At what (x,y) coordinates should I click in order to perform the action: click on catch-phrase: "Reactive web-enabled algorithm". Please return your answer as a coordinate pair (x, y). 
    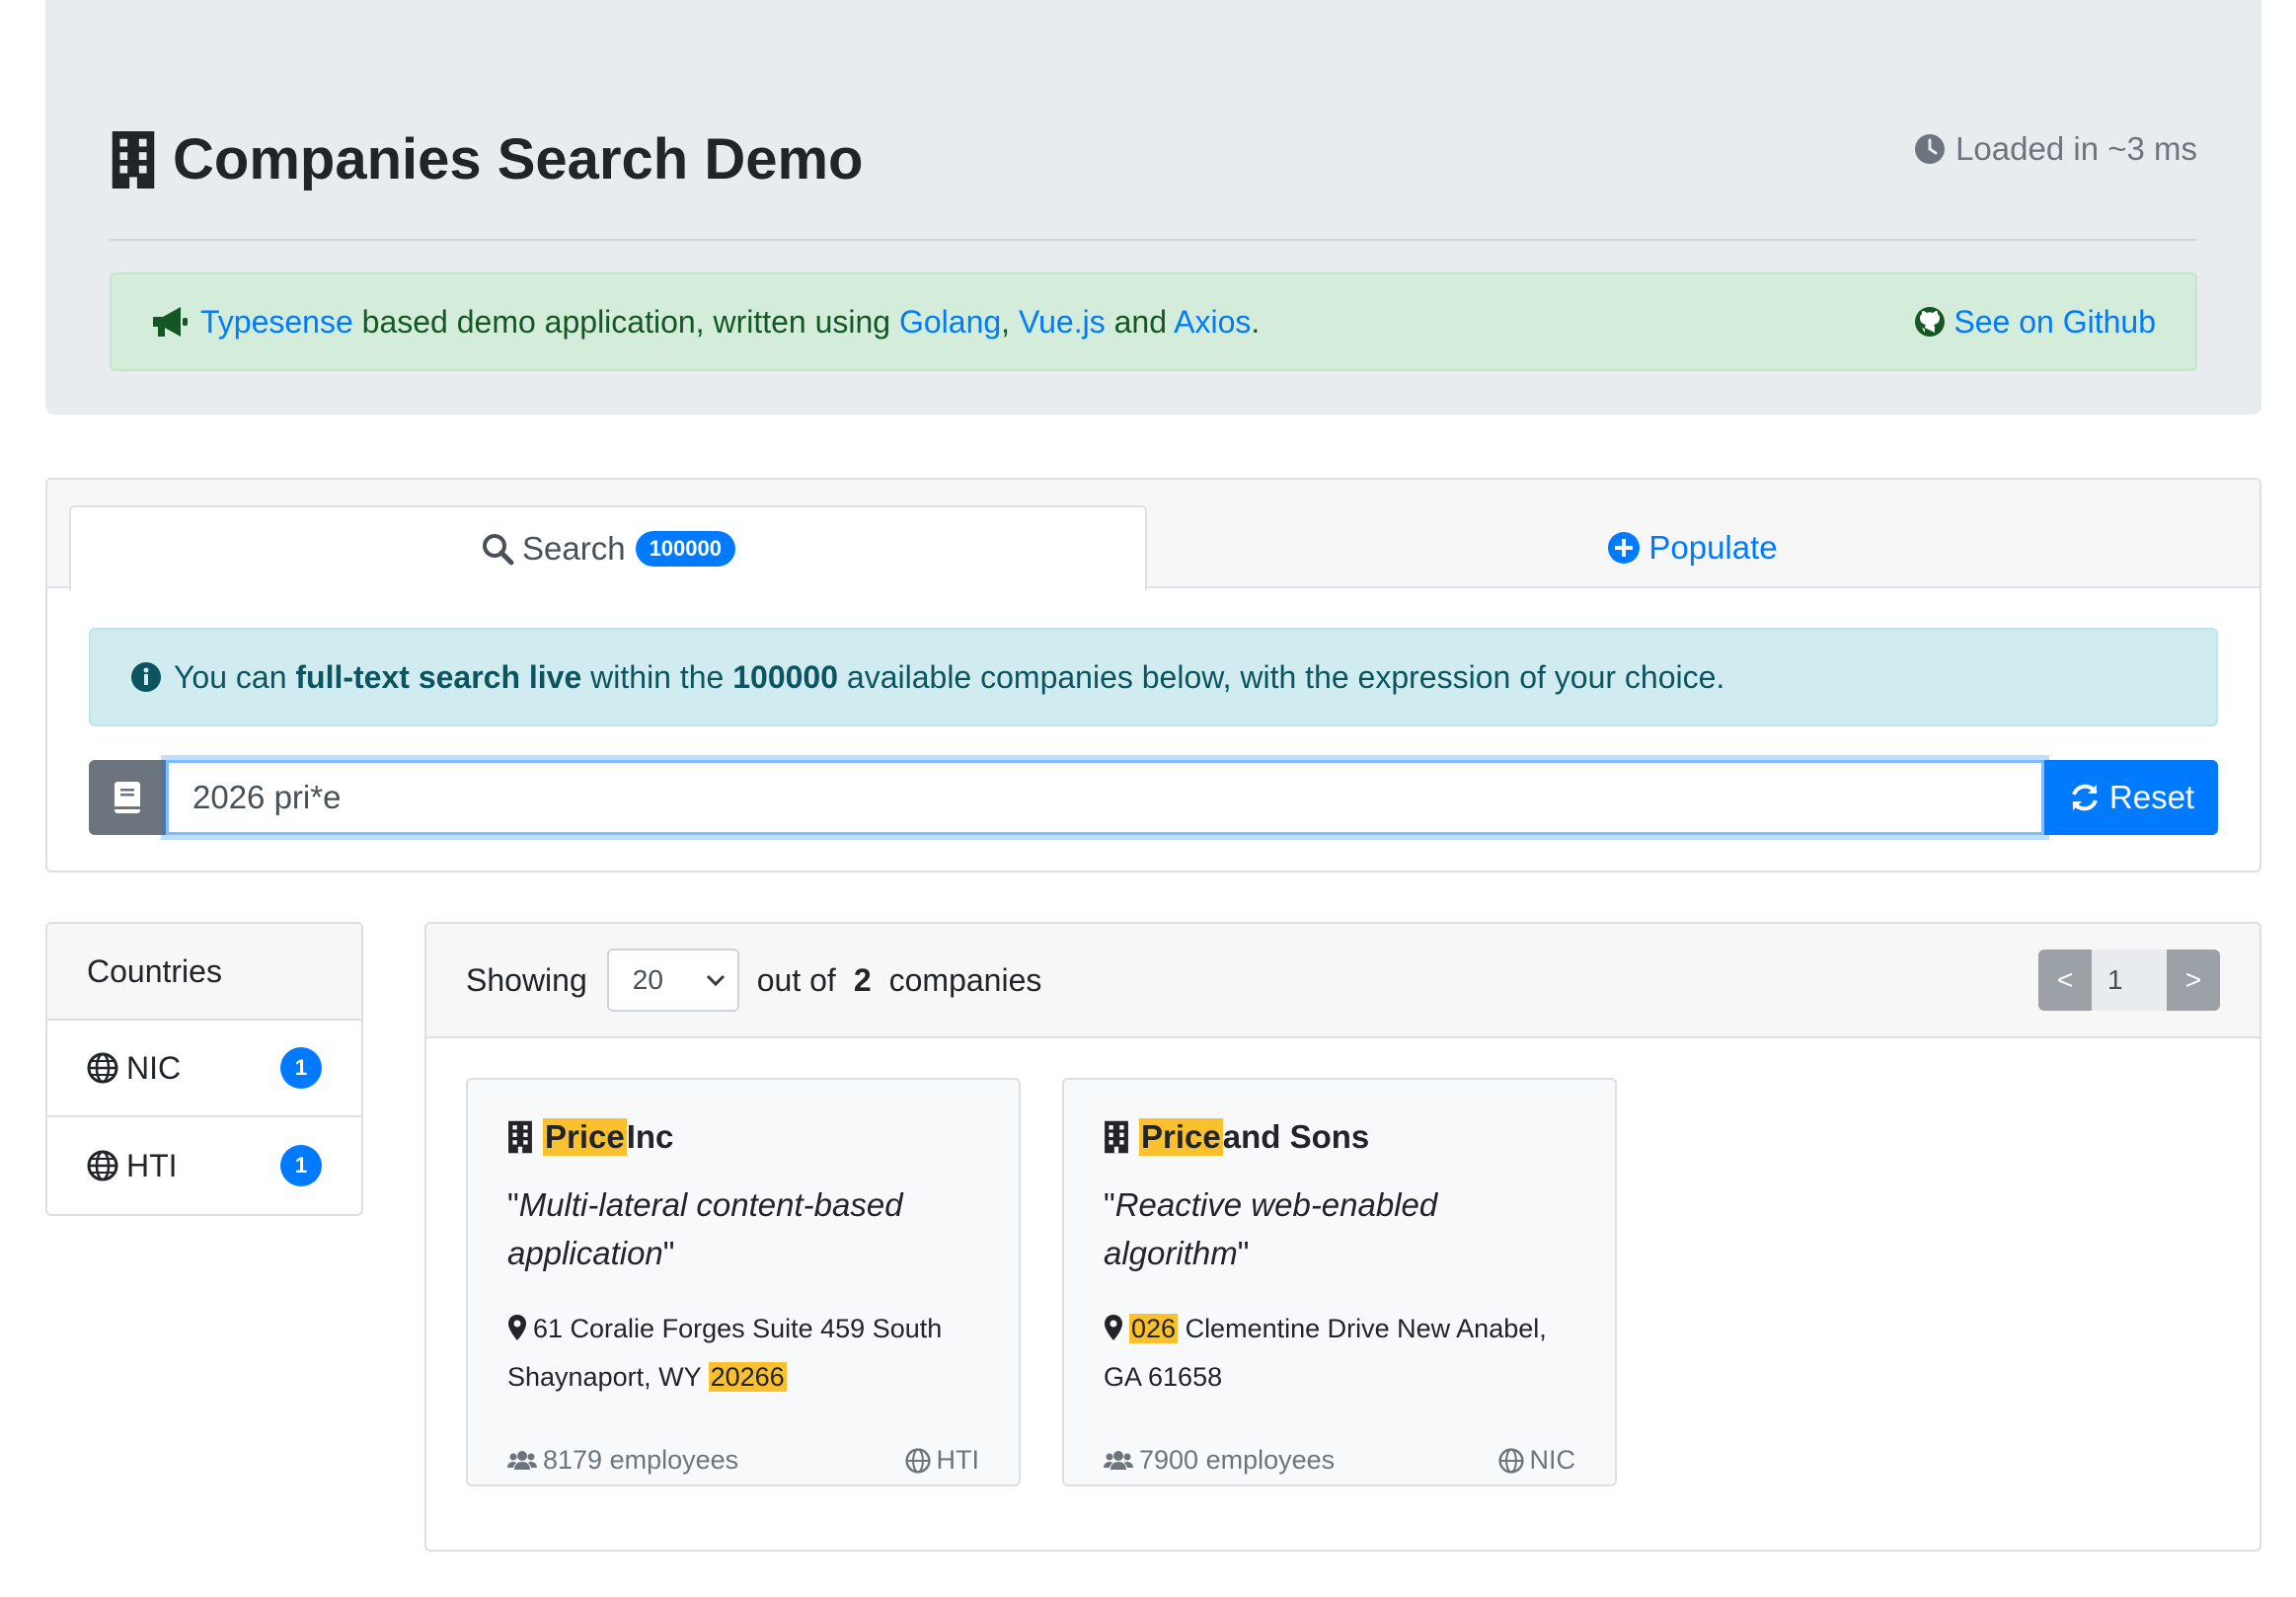
    Looking at the image, I should click on (1339, 1229).